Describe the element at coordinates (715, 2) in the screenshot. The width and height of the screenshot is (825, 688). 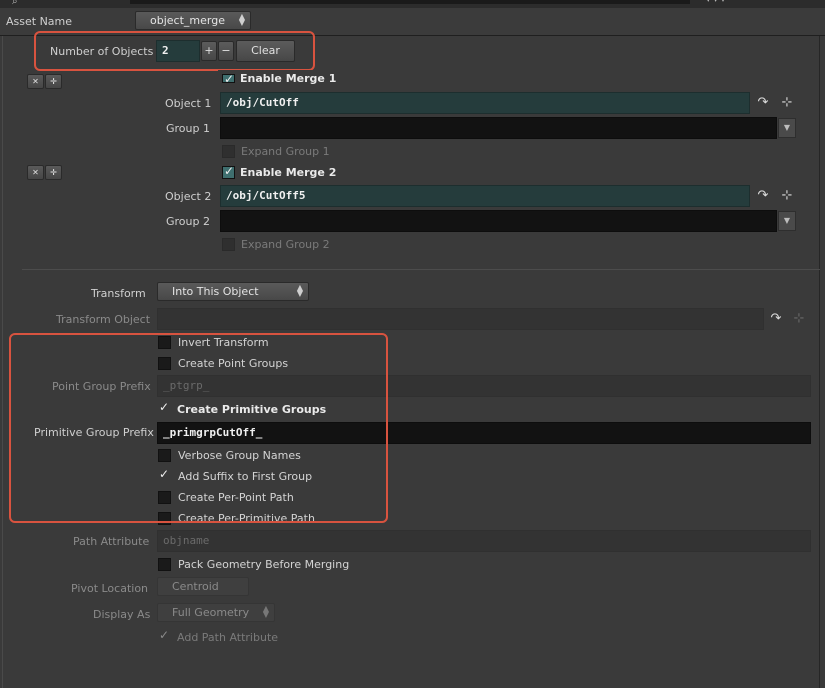
I see `menu-arrows-icon: ▾ ▾ ▾` at that location.